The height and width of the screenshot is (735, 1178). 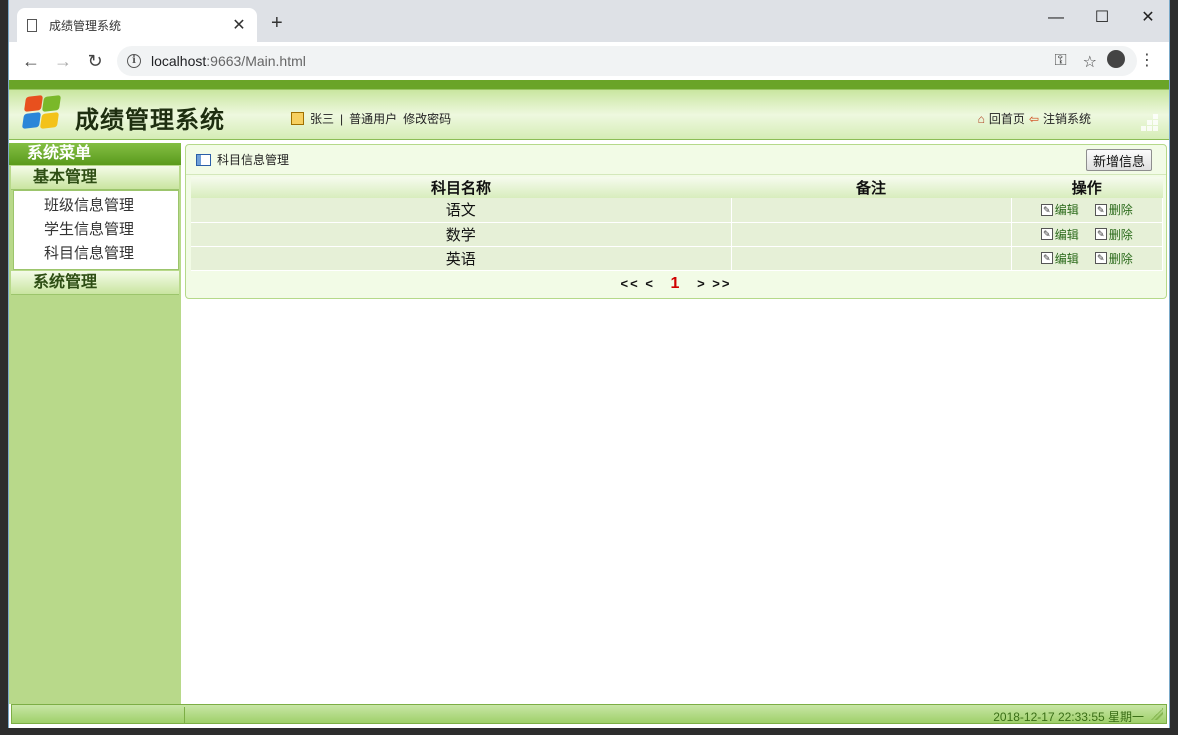 What do you see at coordinates (42, 114) in the screenshot?
I see `windows-logo-icon` at bounding box center [42, 114].